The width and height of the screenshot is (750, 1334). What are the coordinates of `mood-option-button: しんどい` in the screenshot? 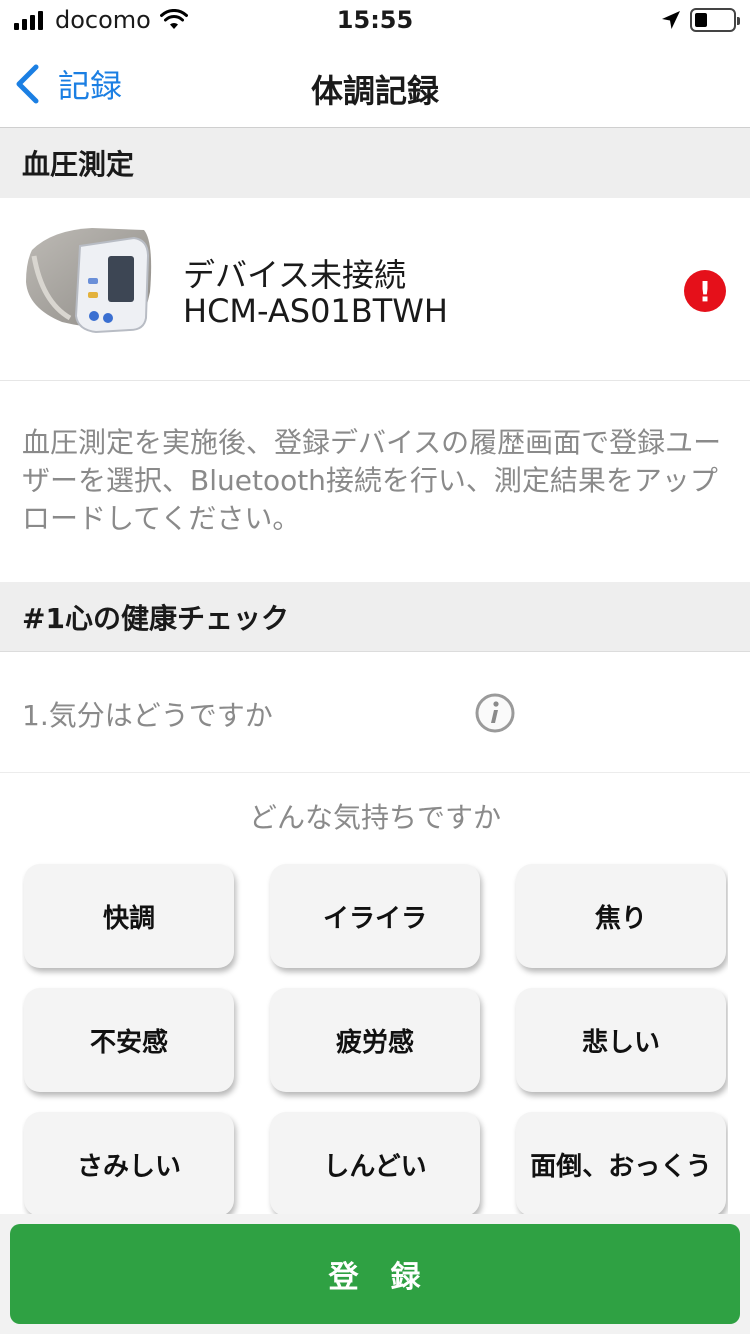 It's located at (375, 1163).